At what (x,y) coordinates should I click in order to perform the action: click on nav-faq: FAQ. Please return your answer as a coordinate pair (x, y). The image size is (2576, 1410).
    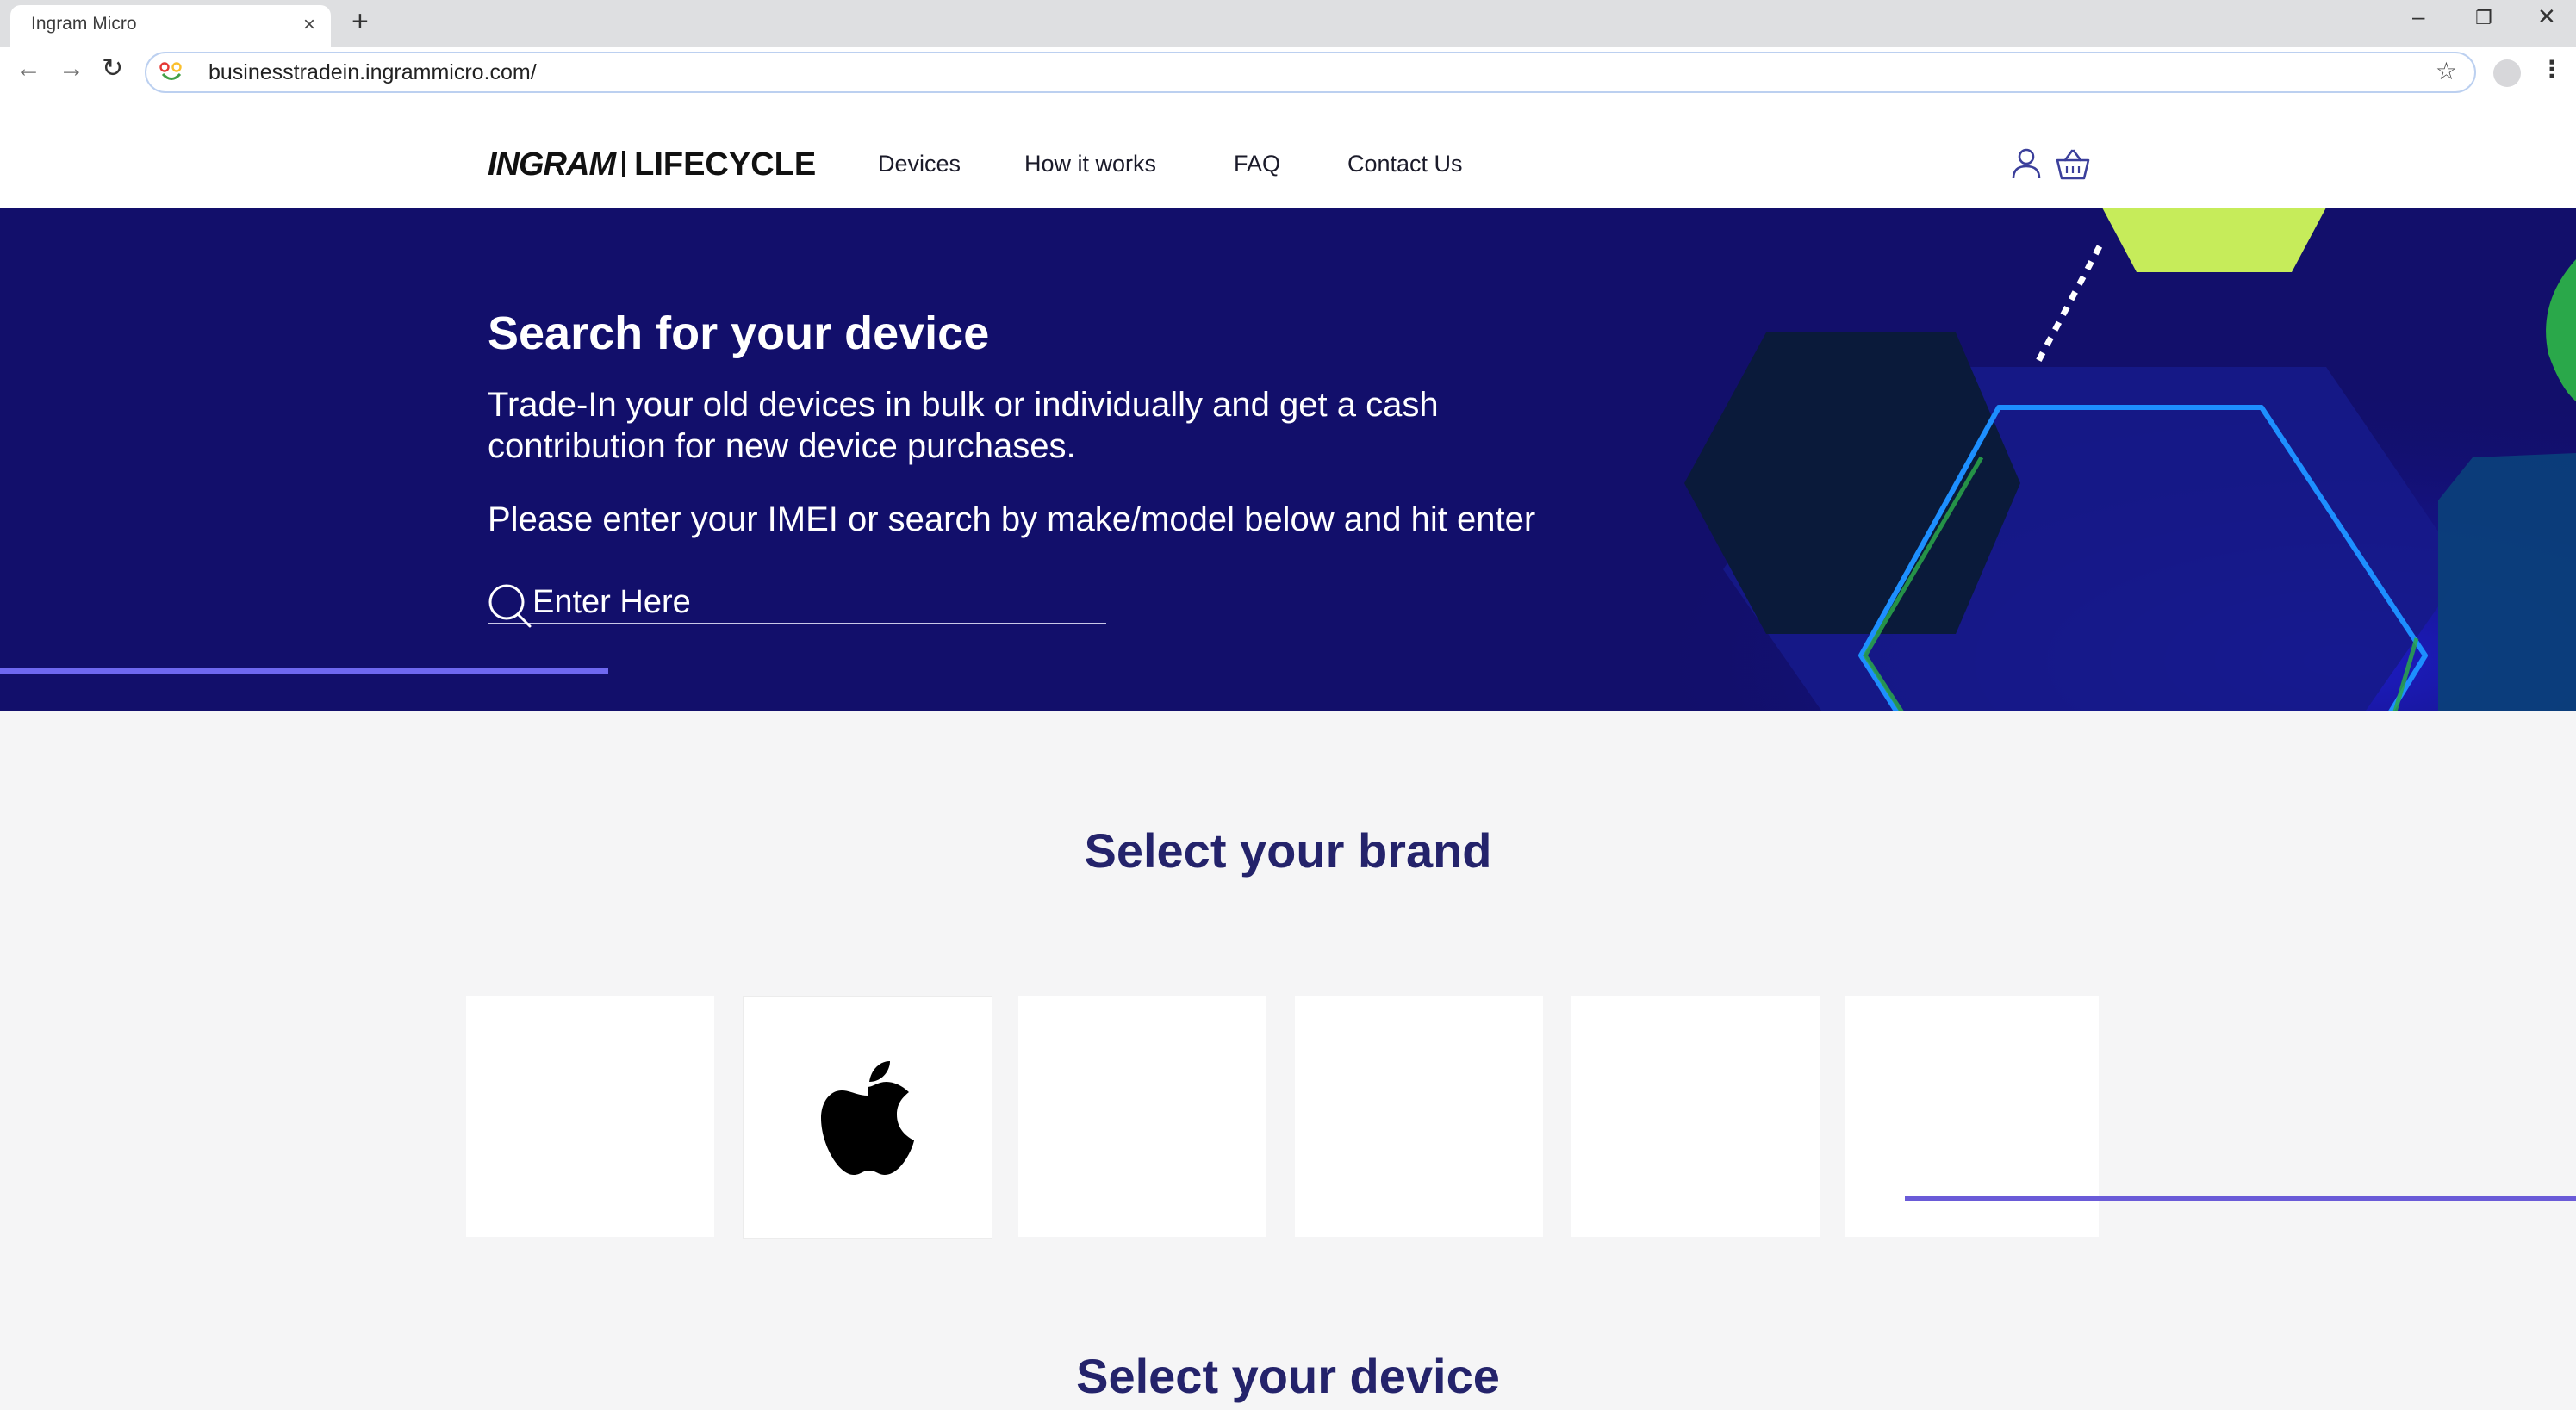
    Looking at the image, I should click on (1257, 164).